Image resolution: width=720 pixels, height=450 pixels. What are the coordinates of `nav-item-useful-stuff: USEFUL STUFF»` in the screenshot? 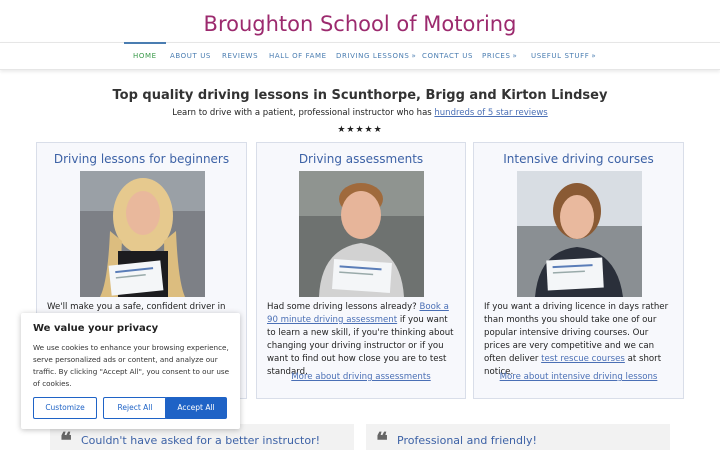 It's located at (563, 56).